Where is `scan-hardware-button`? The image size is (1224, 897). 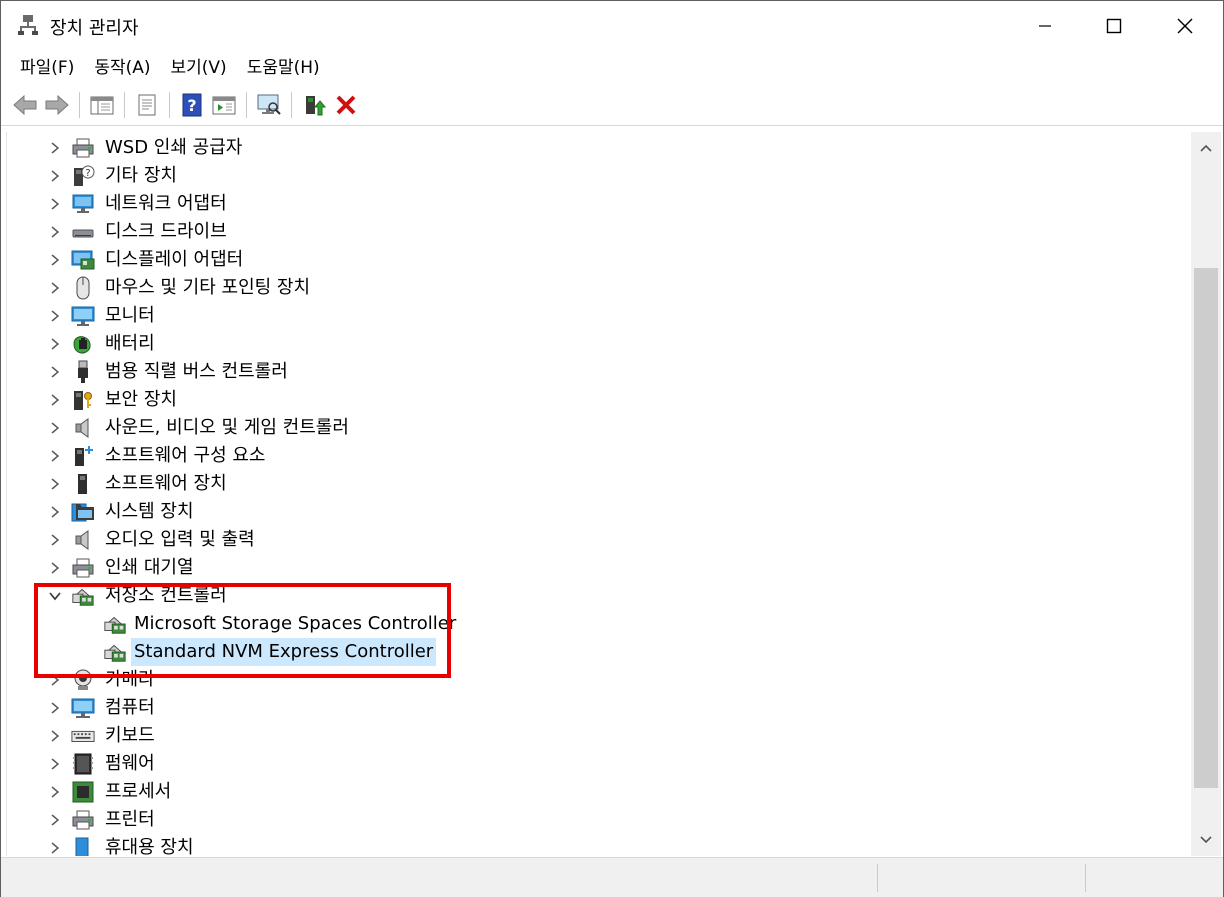 scan-hardware-button is located at coordinates (269, 105).